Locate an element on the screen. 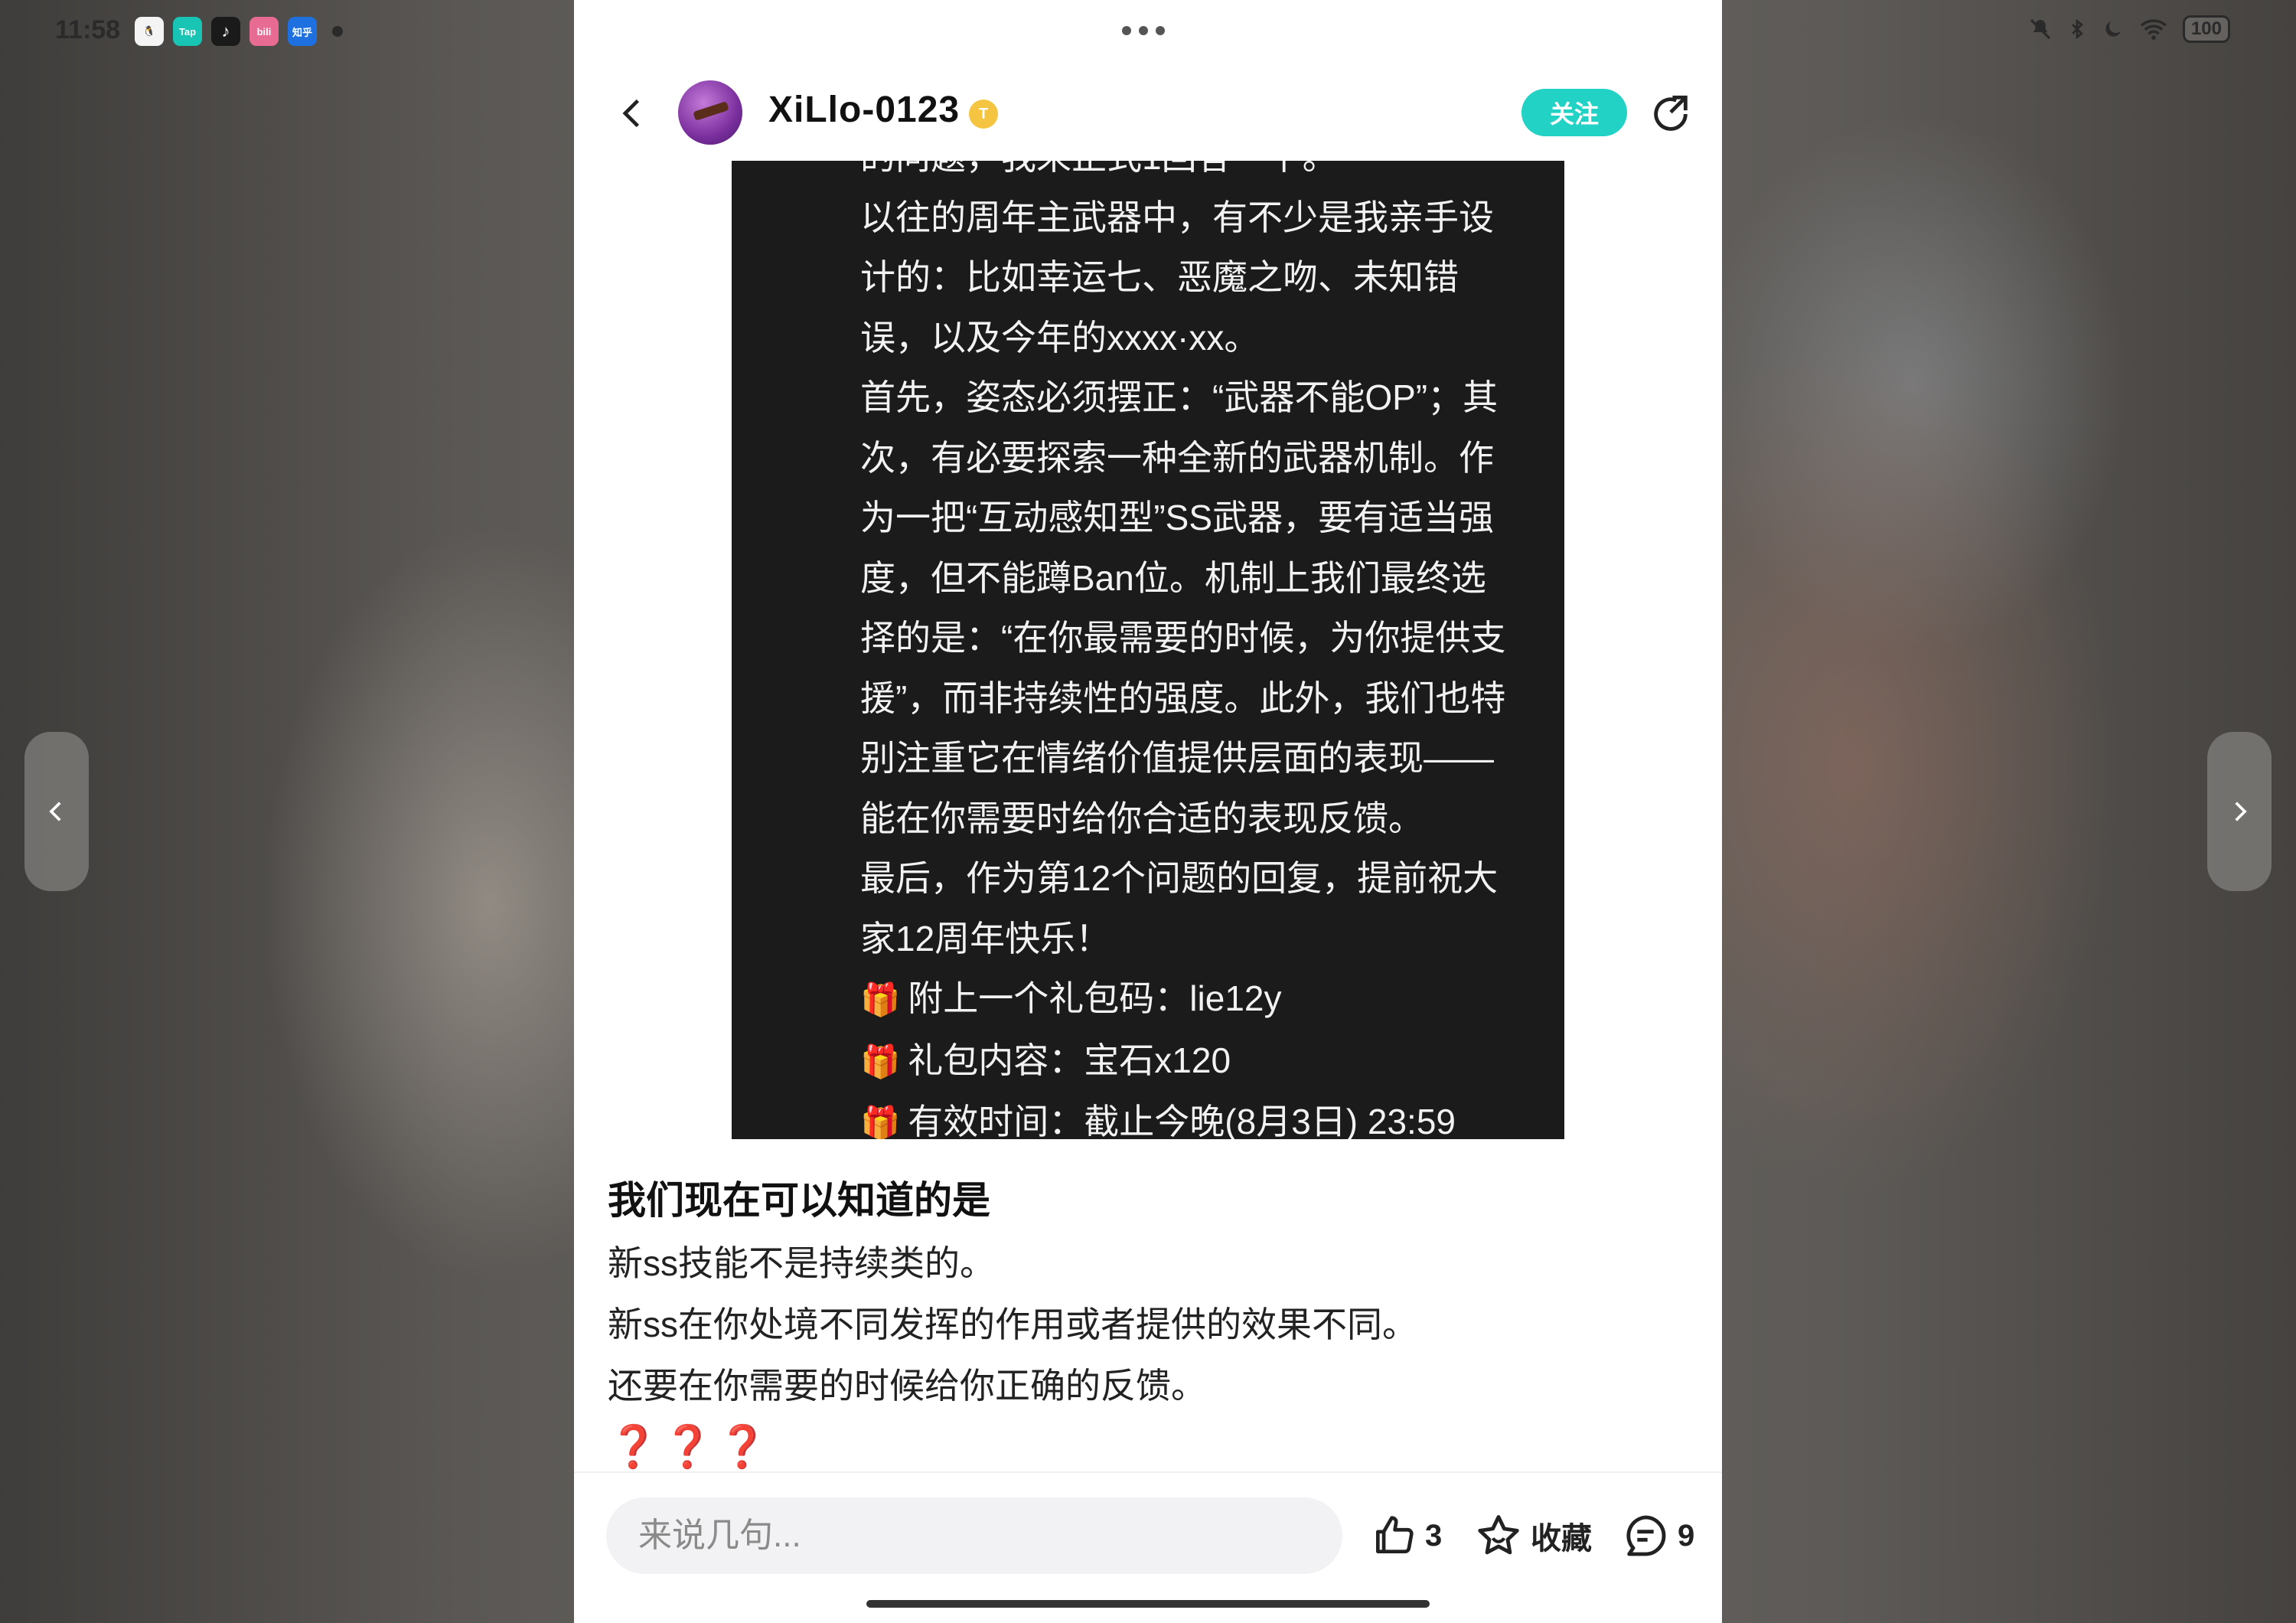 The height and width of the screenshot is (1623, 2296). image-line: 度，但不能蹲Ban位。机制上我们最终选 is located at coordinates (1173, 577).